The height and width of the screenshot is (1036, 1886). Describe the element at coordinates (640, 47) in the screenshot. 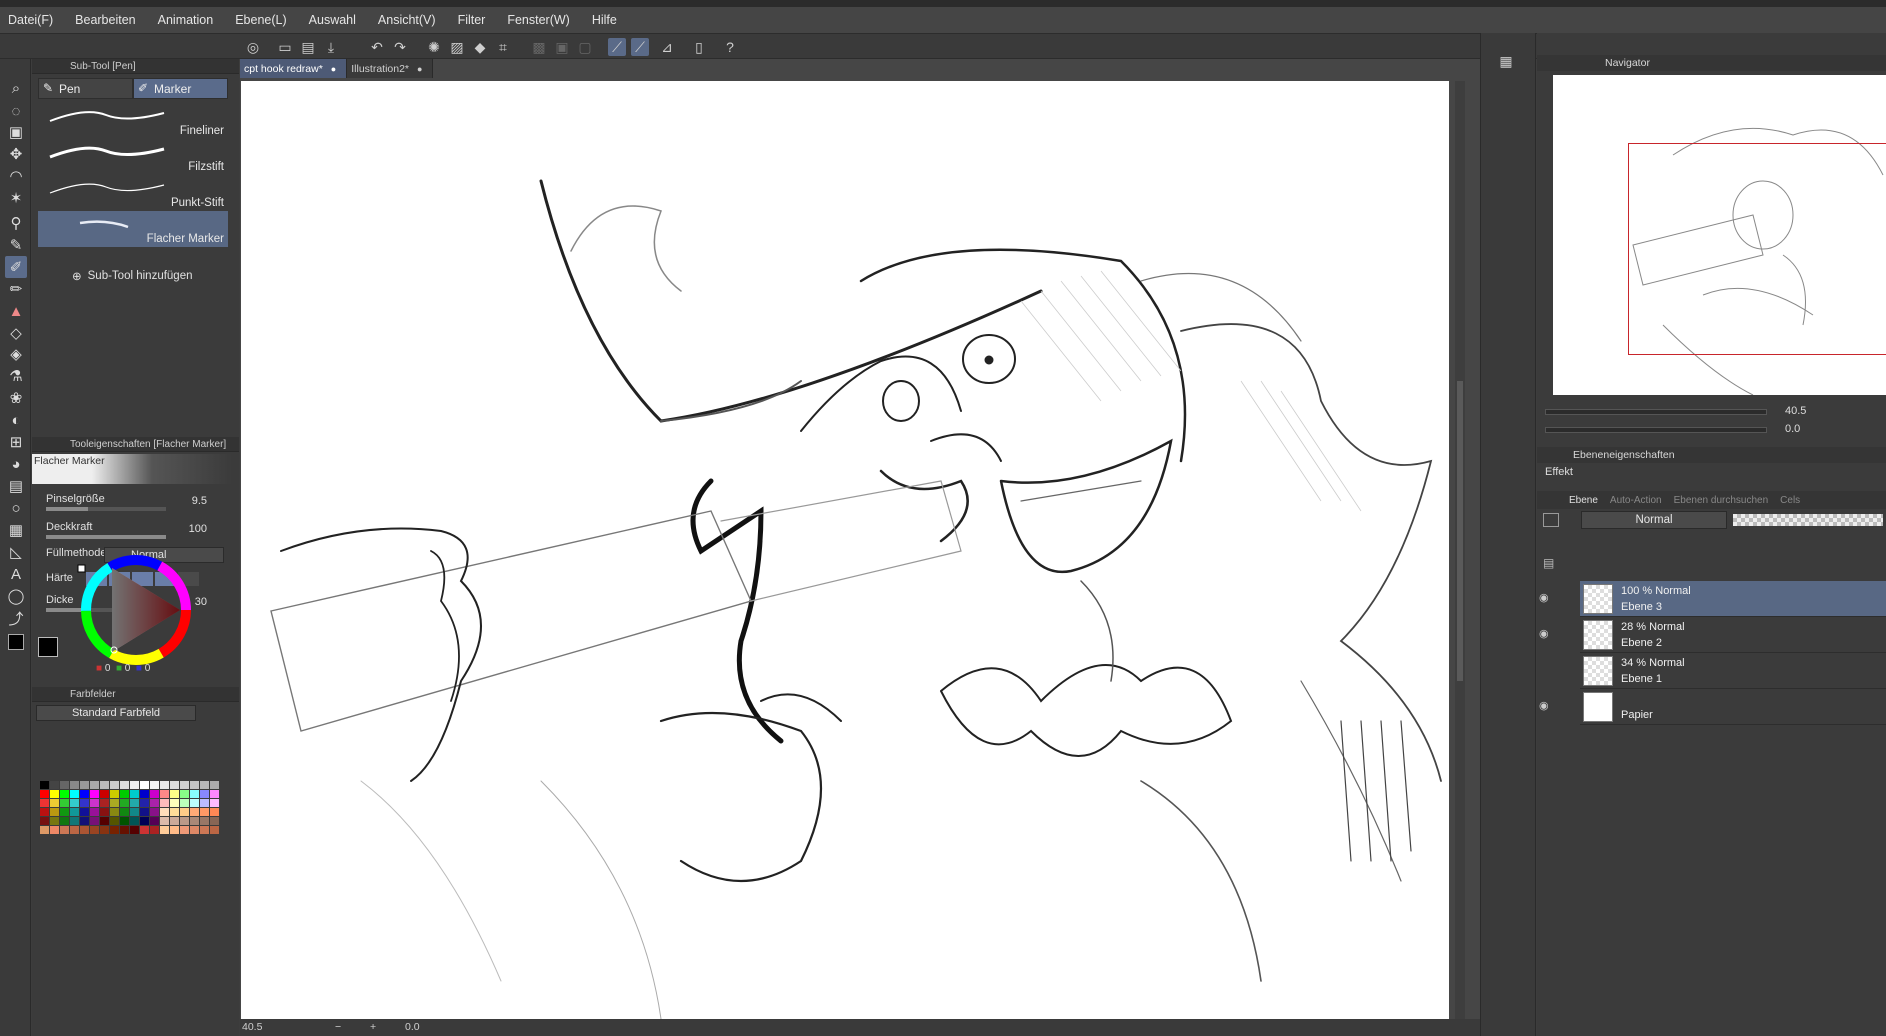

I see `snap-special-ruler-icon: ⟋` at that location.